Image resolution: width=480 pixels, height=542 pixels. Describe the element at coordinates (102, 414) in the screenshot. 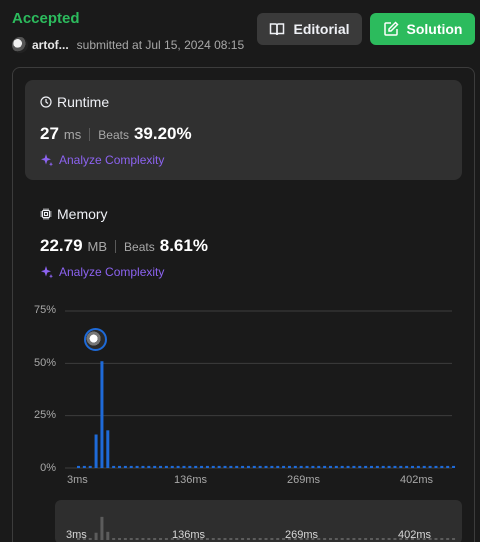

I see `bar-your-submission` at that location.